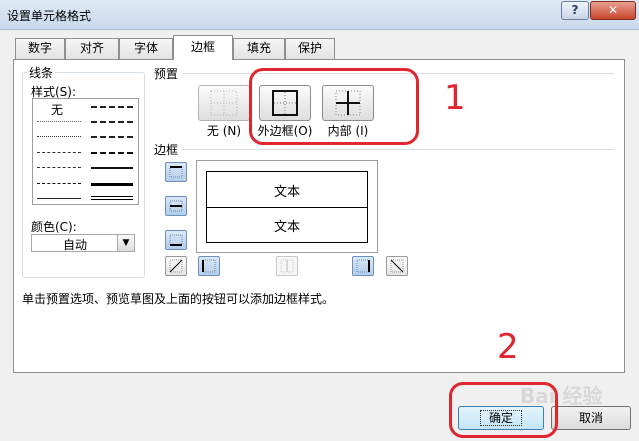  I want to click on presets-title: 预置, so click(166, 74).